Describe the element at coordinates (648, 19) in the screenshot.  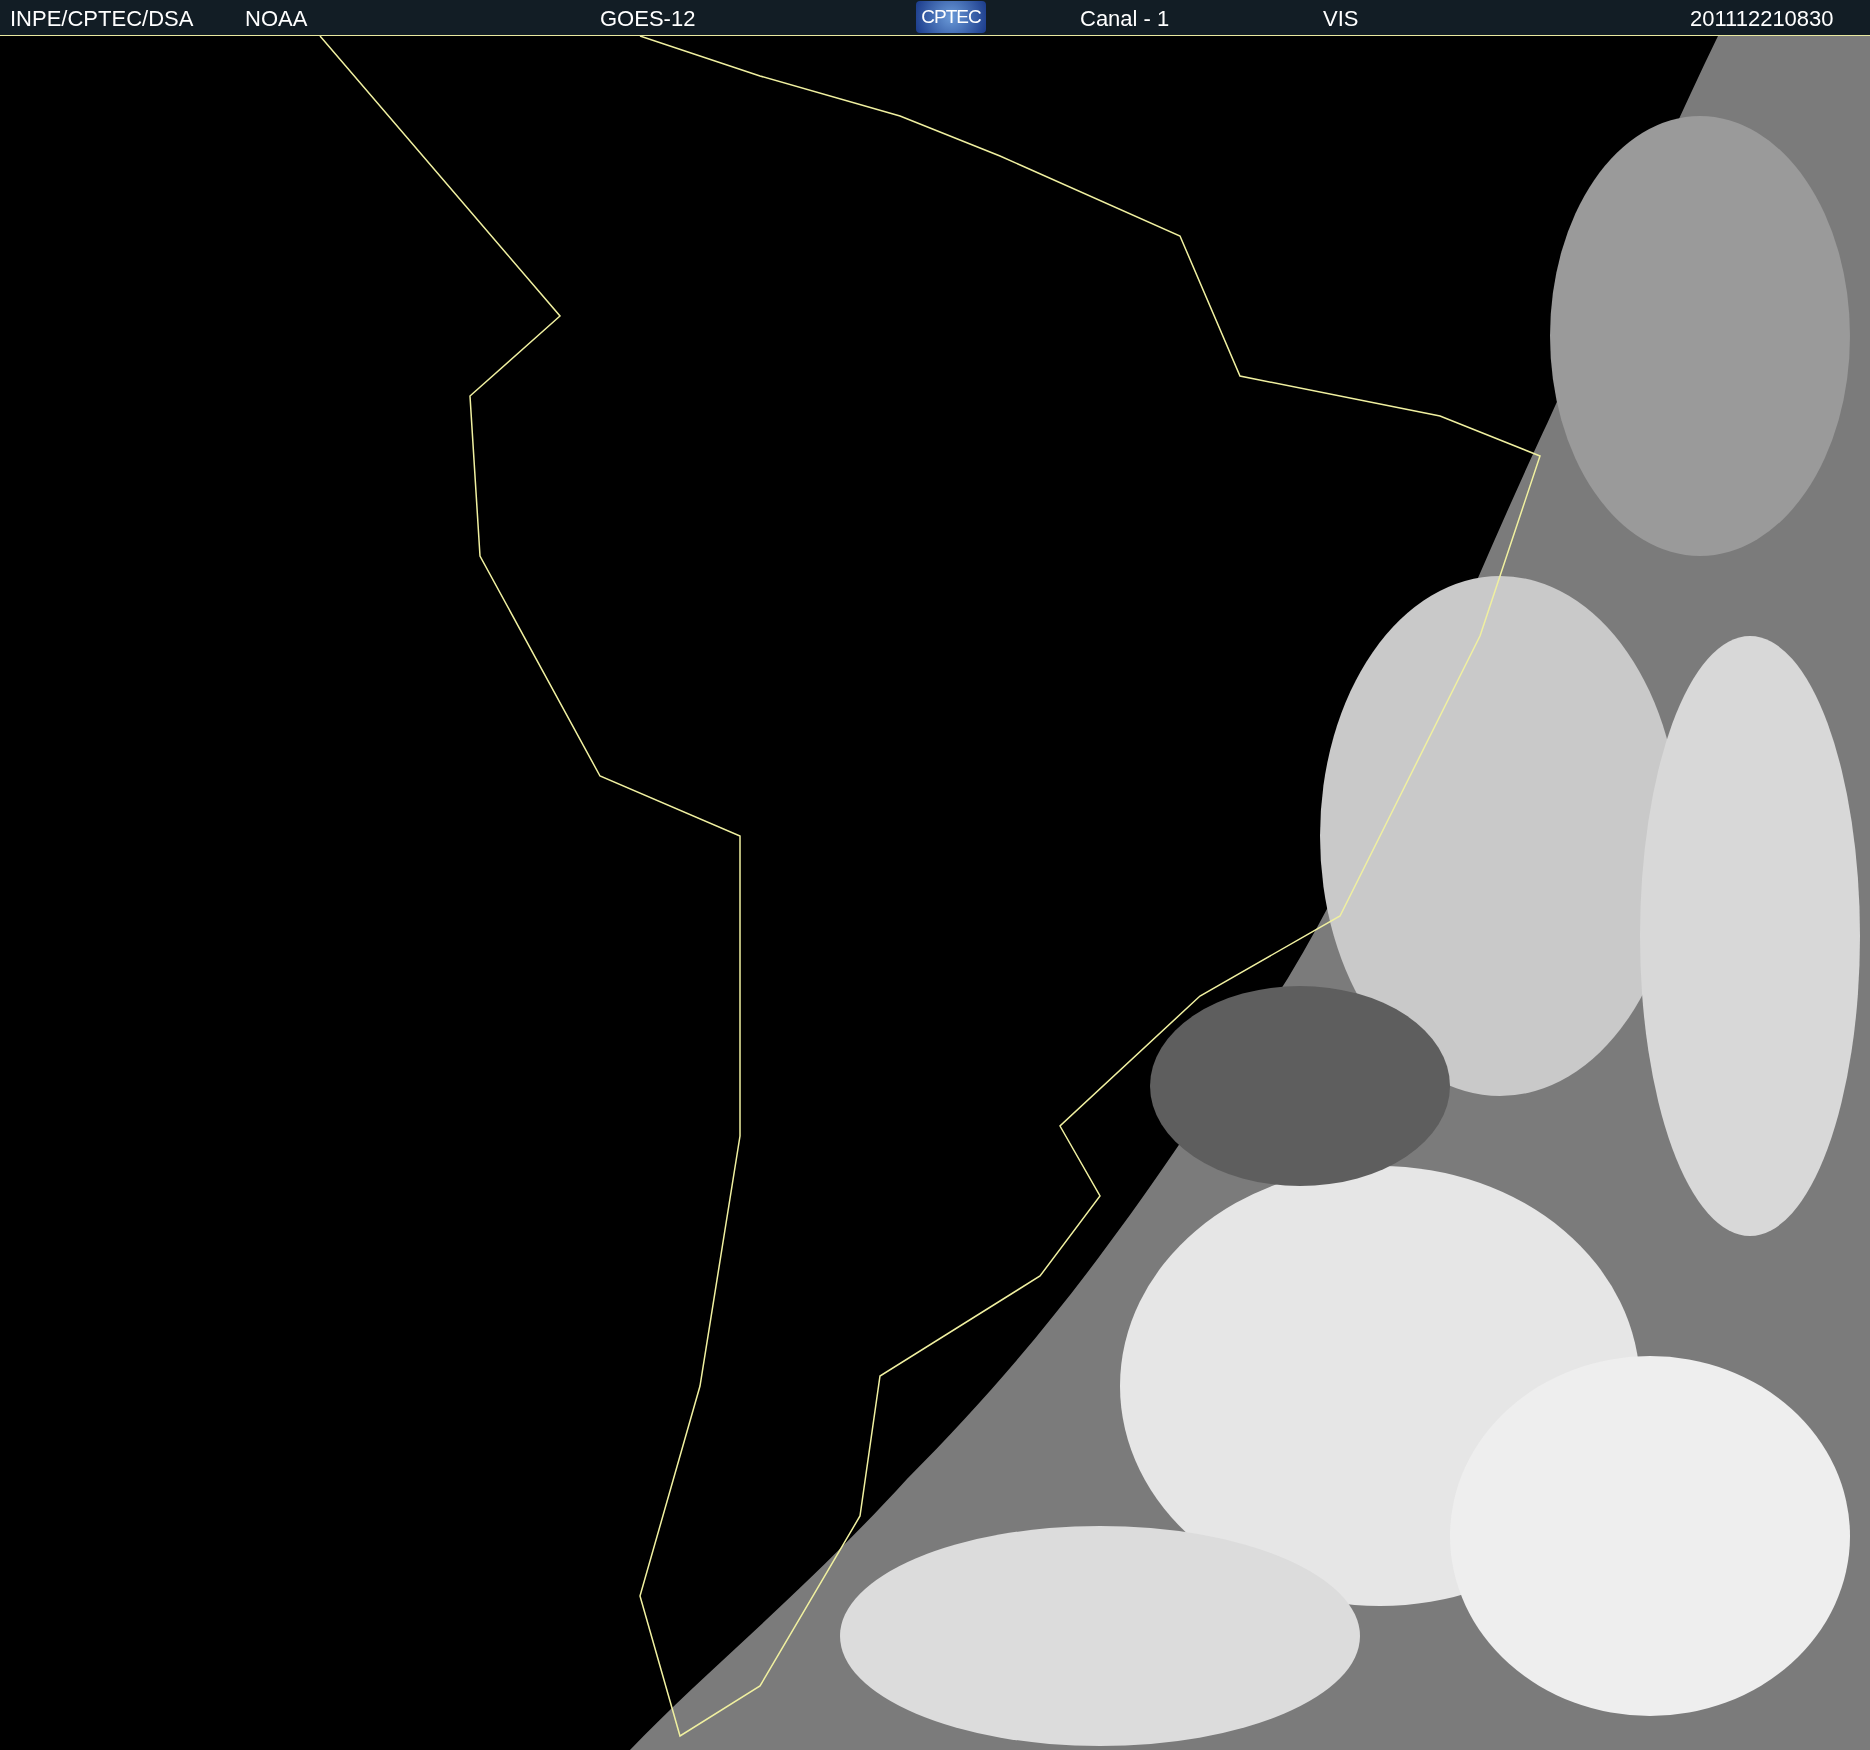
I see `header-label: GOES-12` at that location.